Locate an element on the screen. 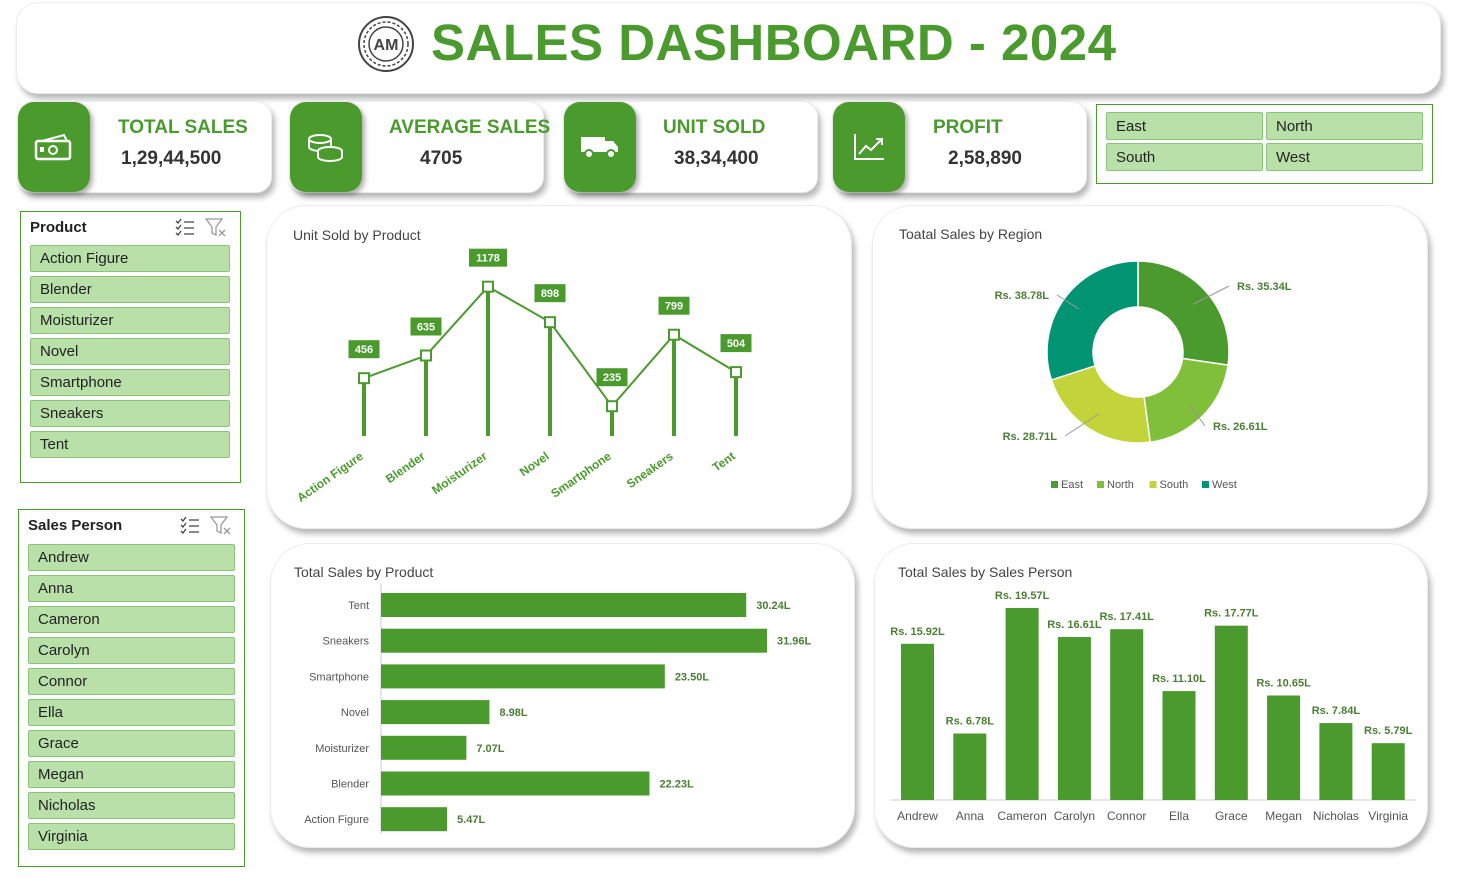 The height and width of the screenshot is (883, 1470). legend-label: West is located at coordinates (1224, 485).